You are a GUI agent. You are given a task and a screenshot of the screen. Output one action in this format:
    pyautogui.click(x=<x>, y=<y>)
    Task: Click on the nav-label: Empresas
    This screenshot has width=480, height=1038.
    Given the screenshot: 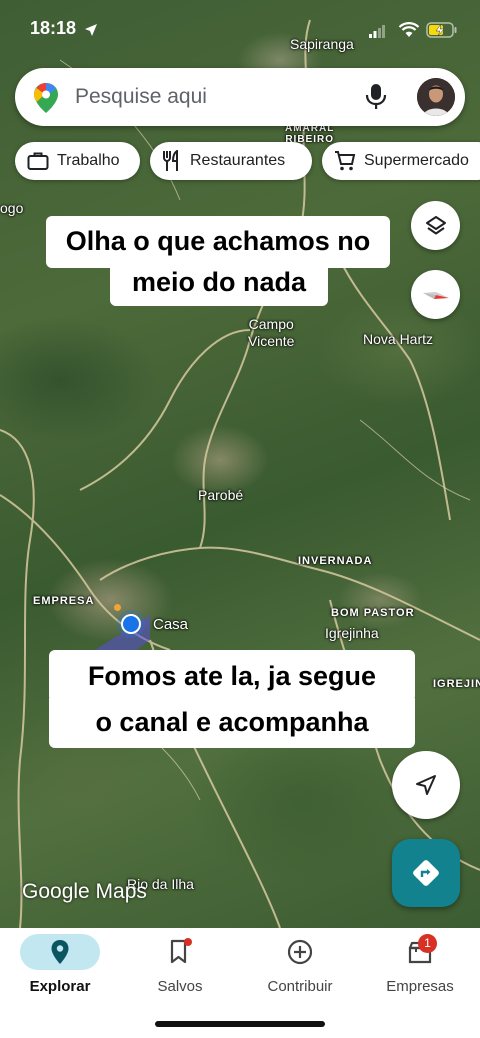 What is the action you would take?
    pyautogui.click(x=420, y=986)
    